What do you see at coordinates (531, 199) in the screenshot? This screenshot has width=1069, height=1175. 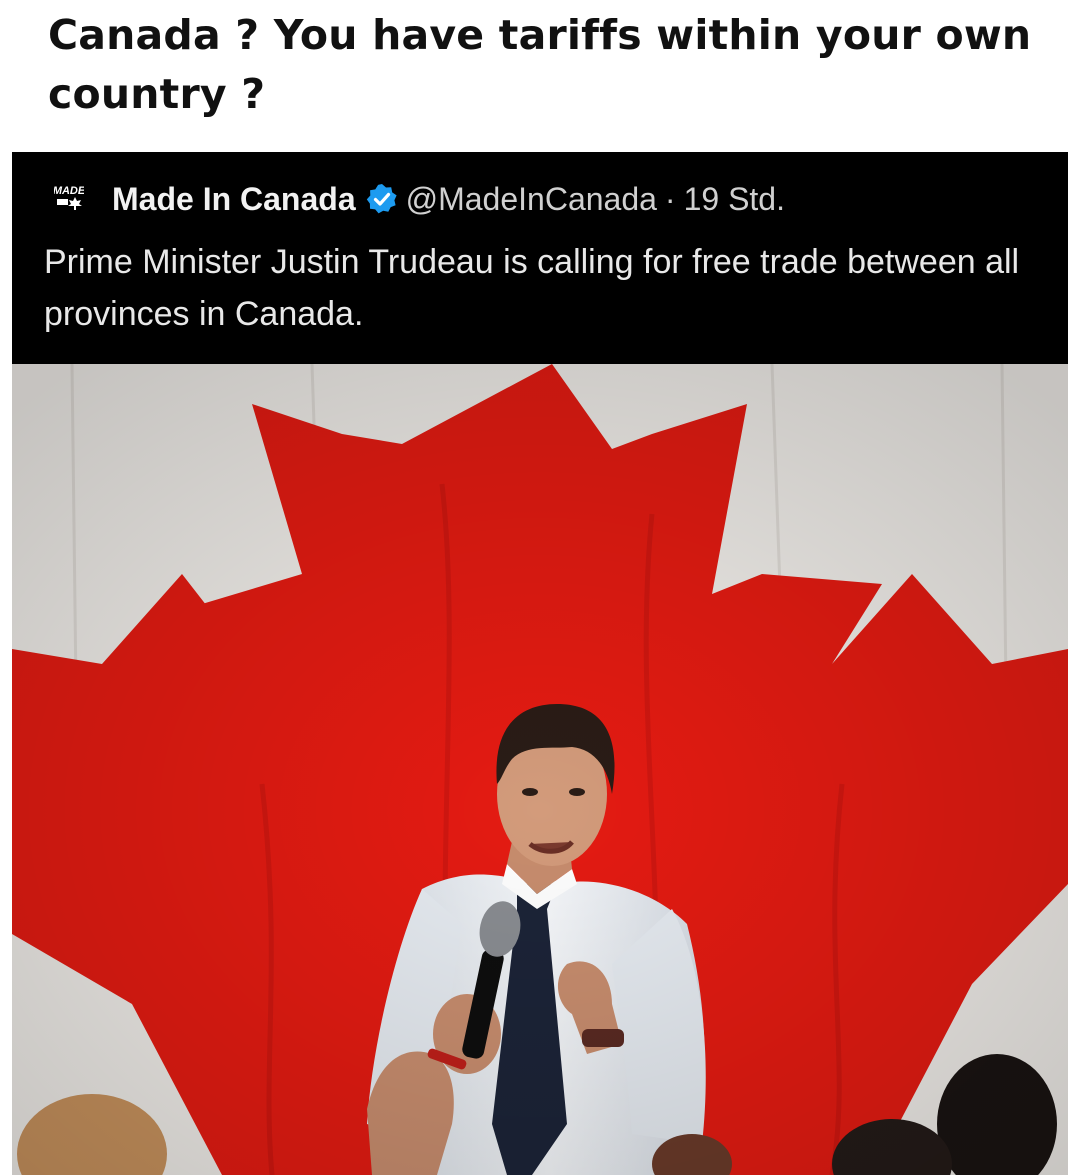 I see `author-handle: @MadeInCanada` at bounding box center [531, 199].